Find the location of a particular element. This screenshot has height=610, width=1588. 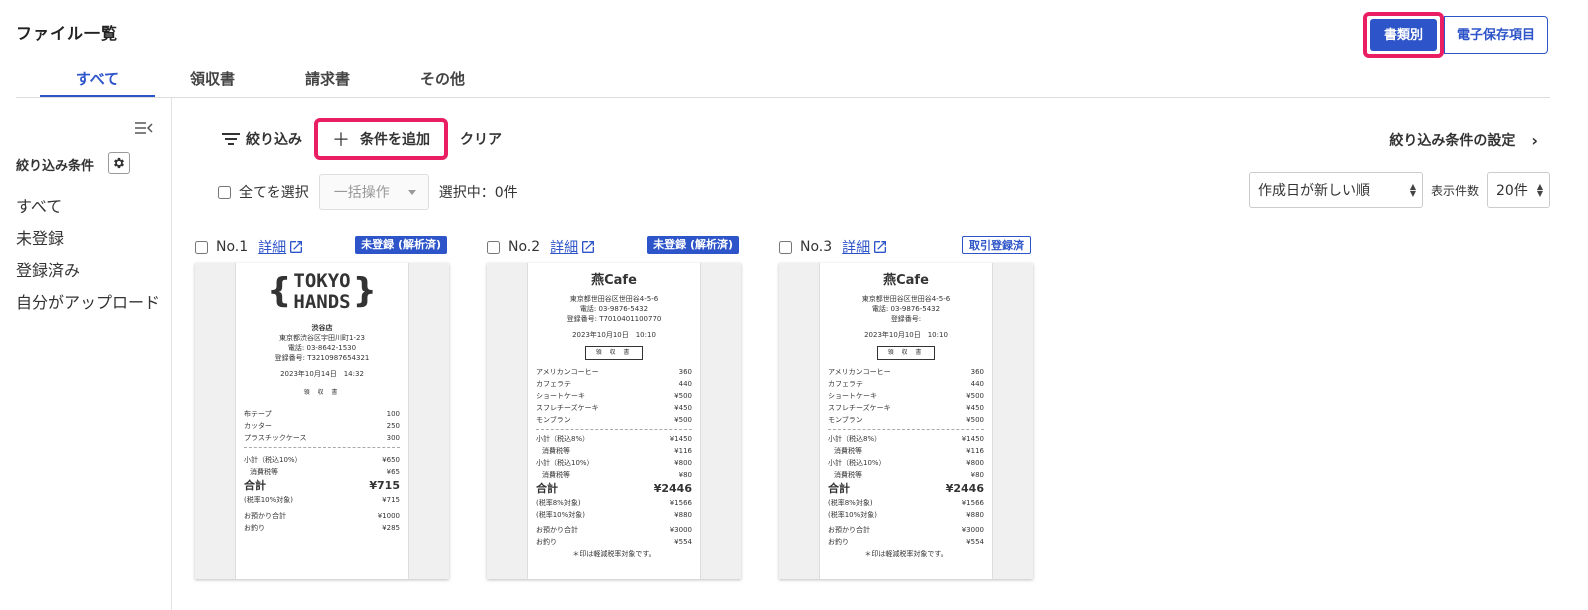

filter-settings-label: 絞り込み条件の設定 is located at coordinates (1452, 141).